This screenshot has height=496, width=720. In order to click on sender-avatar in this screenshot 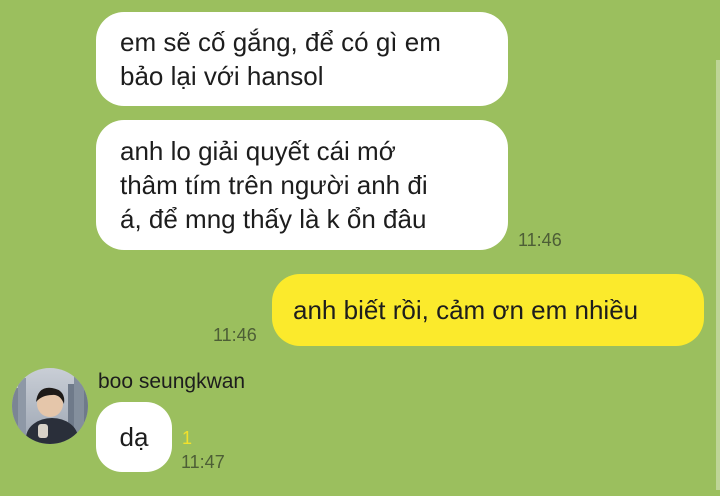, I will do `click(50, 406)`.